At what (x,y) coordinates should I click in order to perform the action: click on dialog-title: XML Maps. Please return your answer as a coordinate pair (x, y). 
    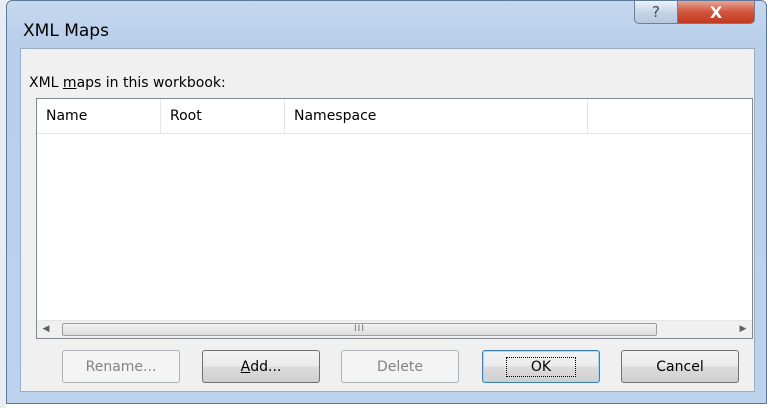
    Looking at the image, I should click on (66, 31).